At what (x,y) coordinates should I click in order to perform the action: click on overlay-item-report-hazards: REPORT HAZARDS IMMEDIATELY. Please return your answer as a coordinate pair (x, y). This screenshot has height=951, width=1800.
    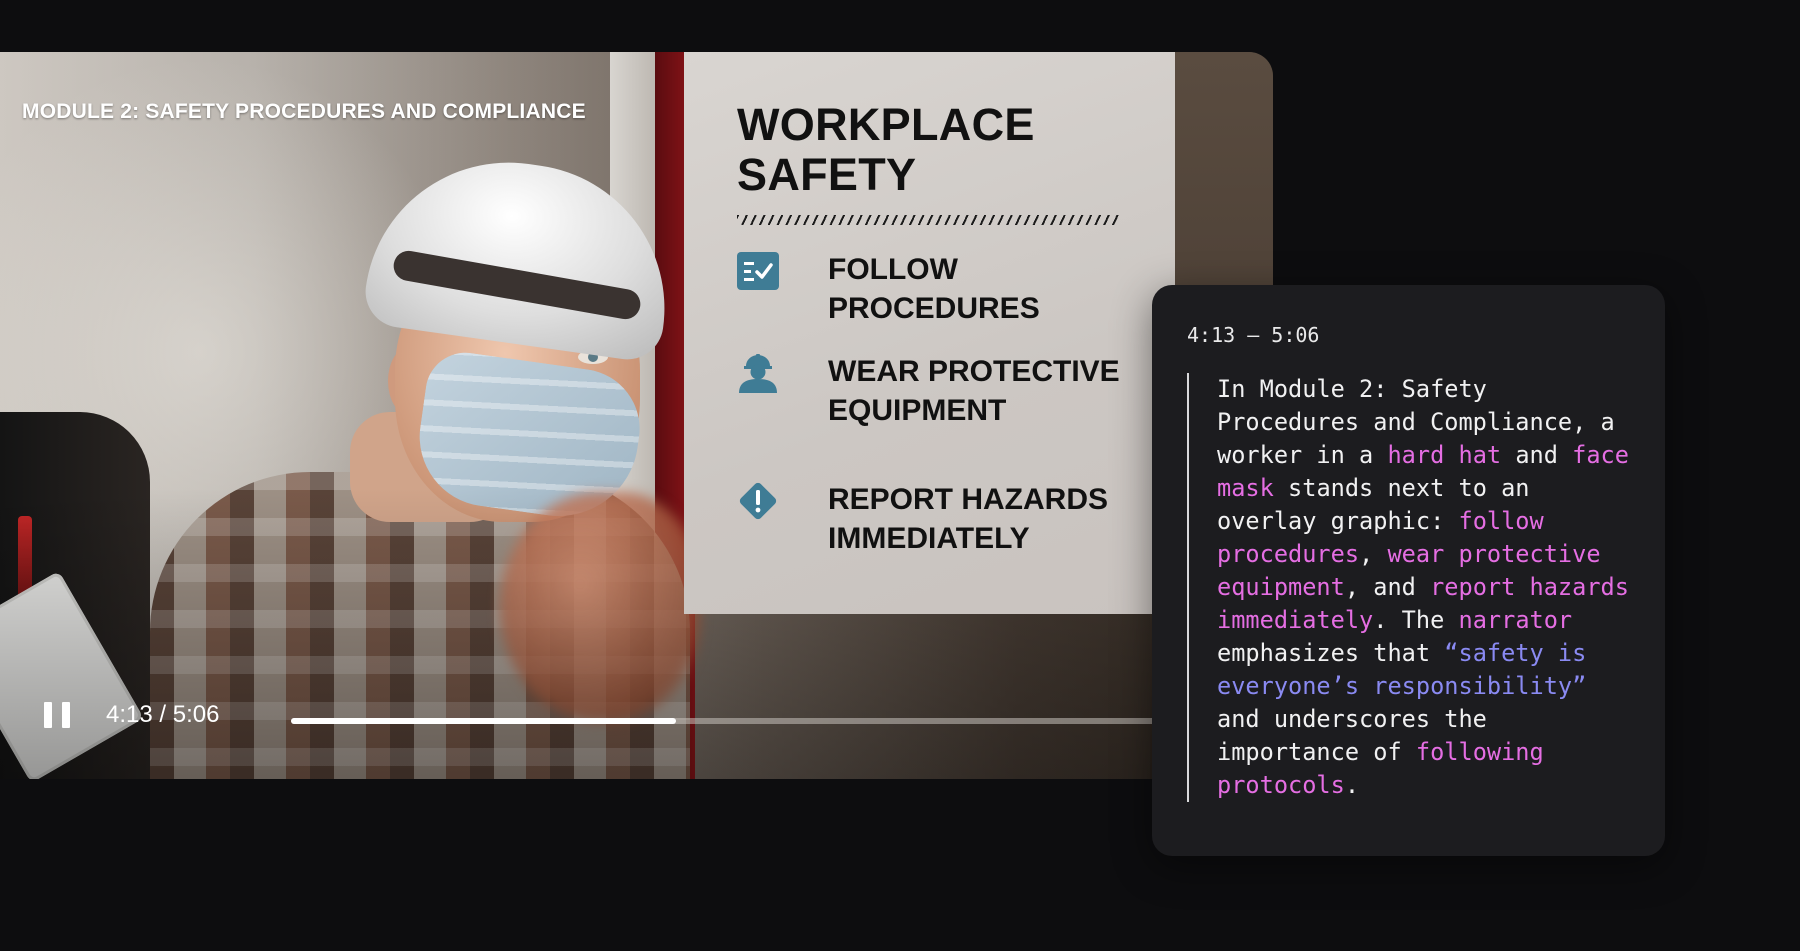
    Looking at the image, I should click on (932, 519).